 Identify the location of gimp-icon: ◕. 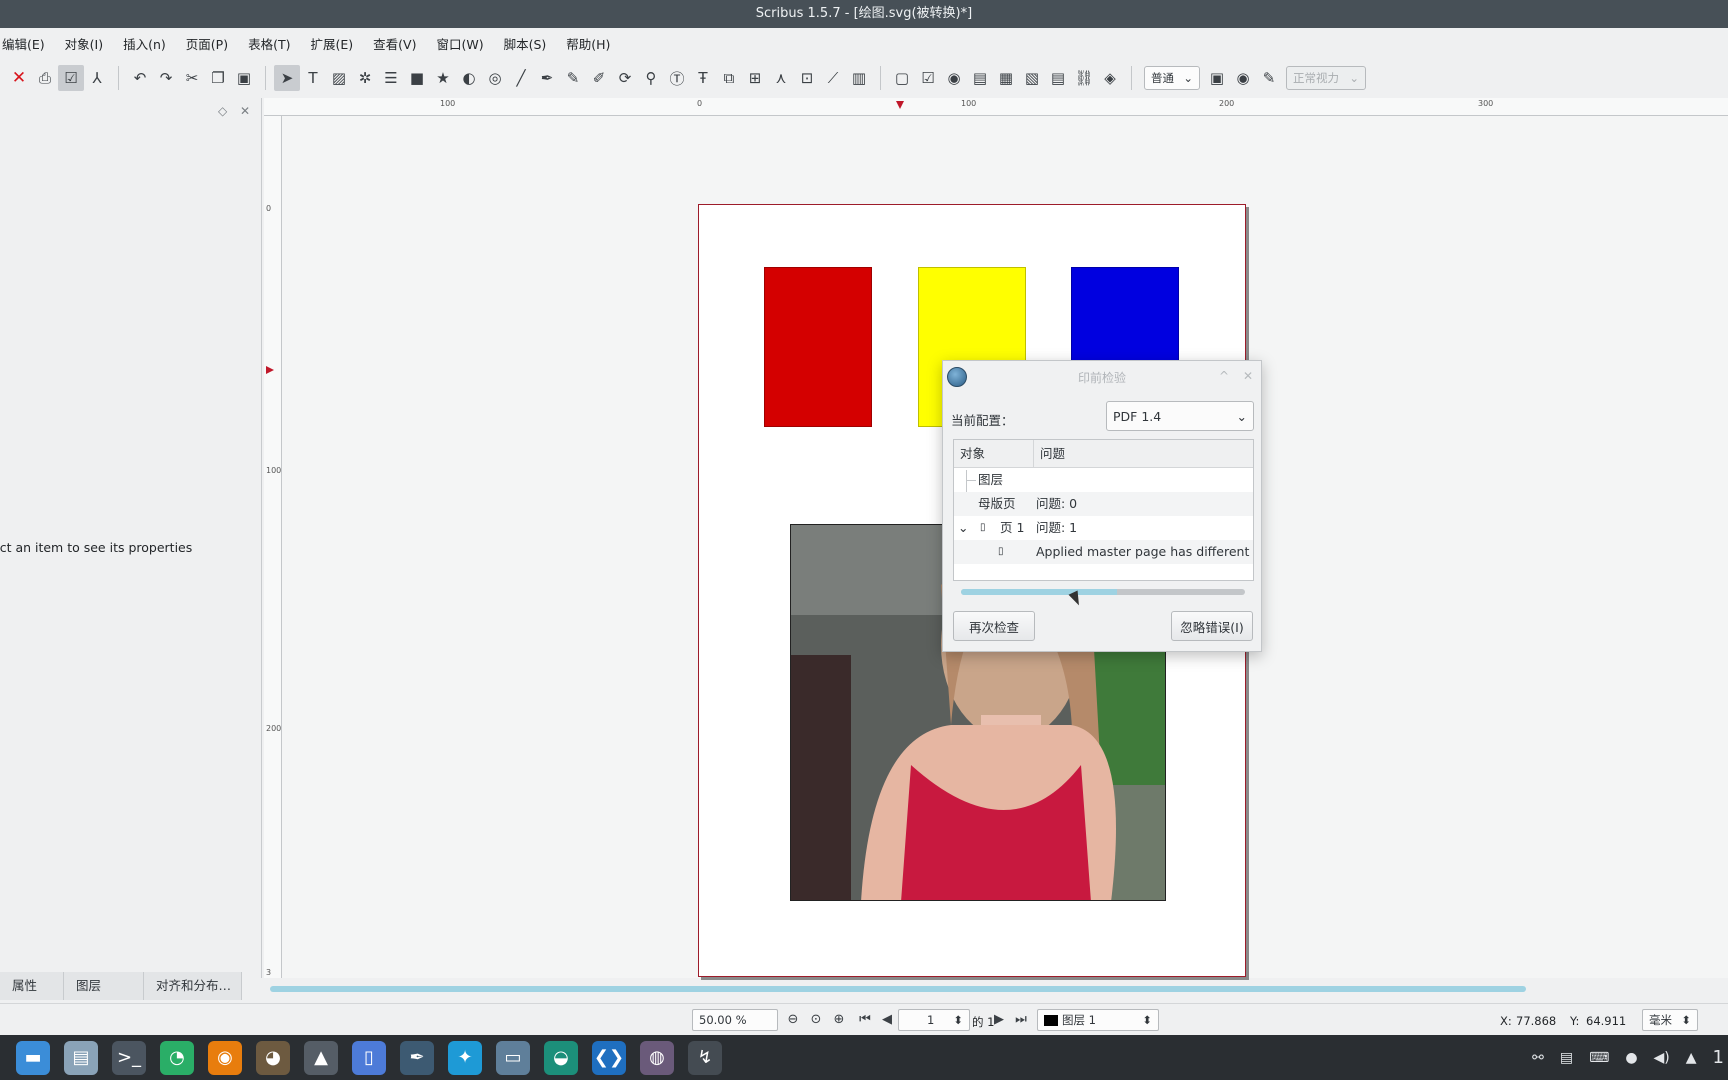
(273, 1057).